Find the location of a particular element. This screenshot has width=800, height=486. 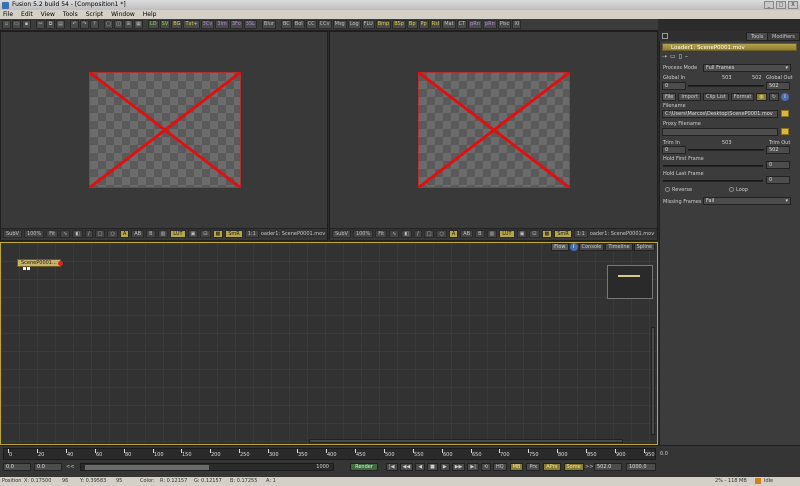

redo-icon: ↷ is located at coordinates (84, 24).